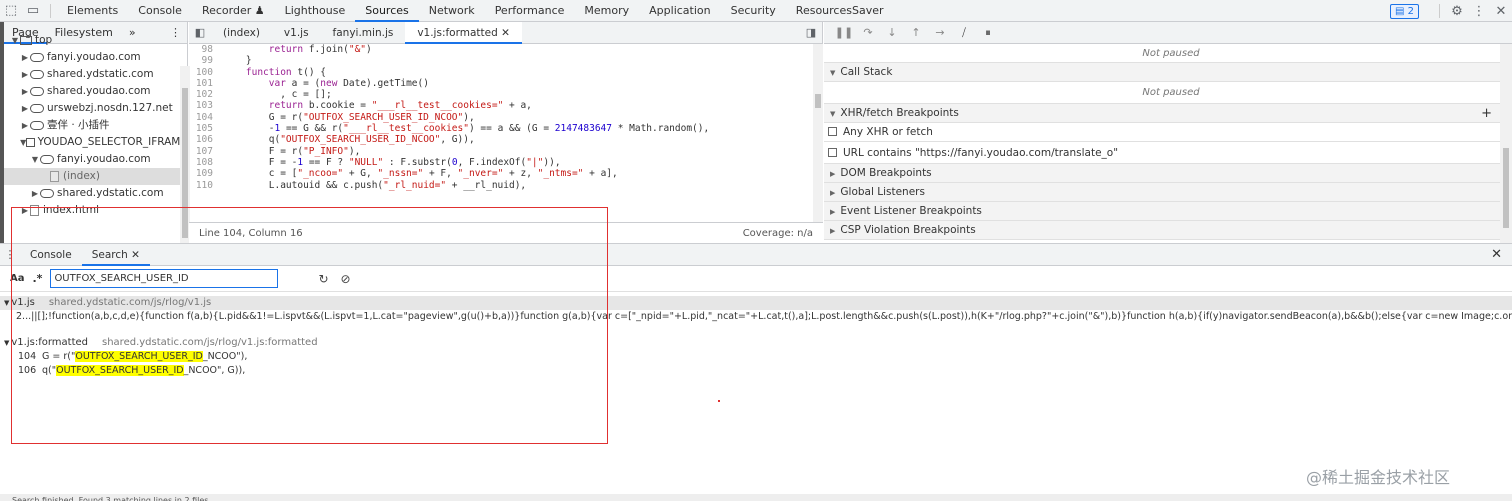 The height and width of the screenshot is (501, 1512). I want to click on global-listeners-header: ▶ Global Listeners, so click(1168, 192).